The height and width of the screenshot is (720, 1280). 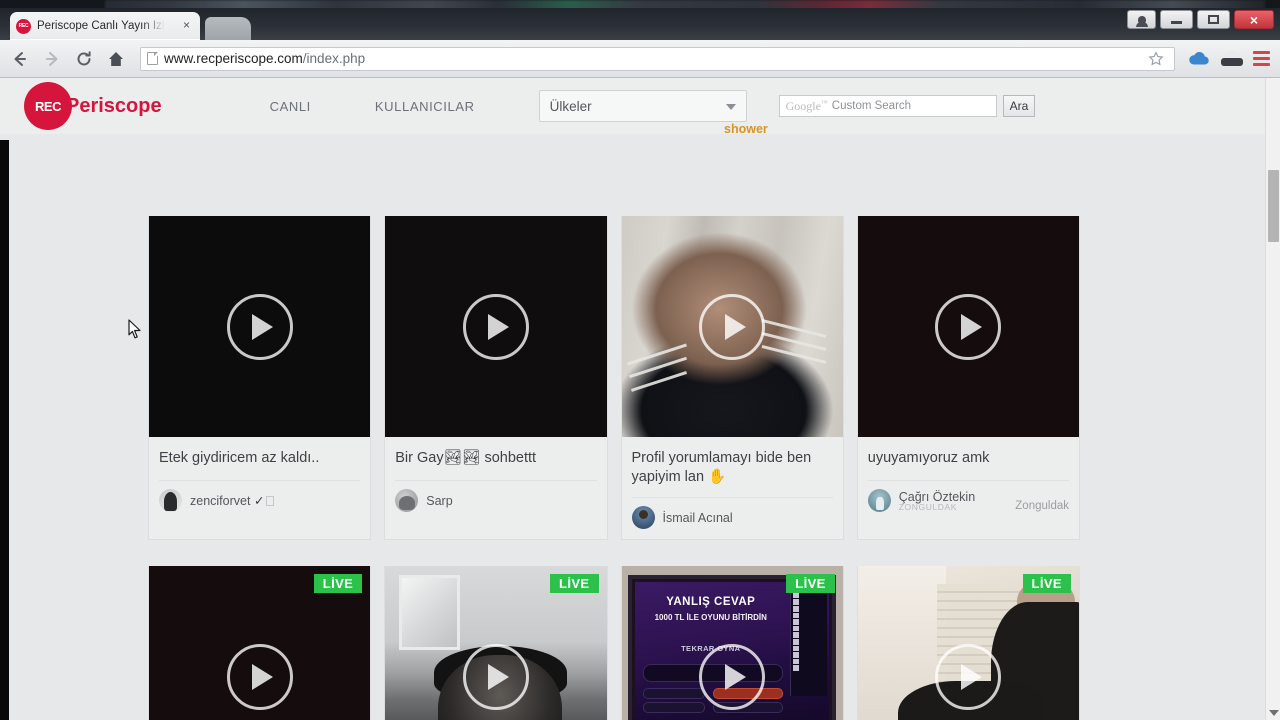 I want to click on search-input: Google™ Custom Search, so click(x=887, y=106).